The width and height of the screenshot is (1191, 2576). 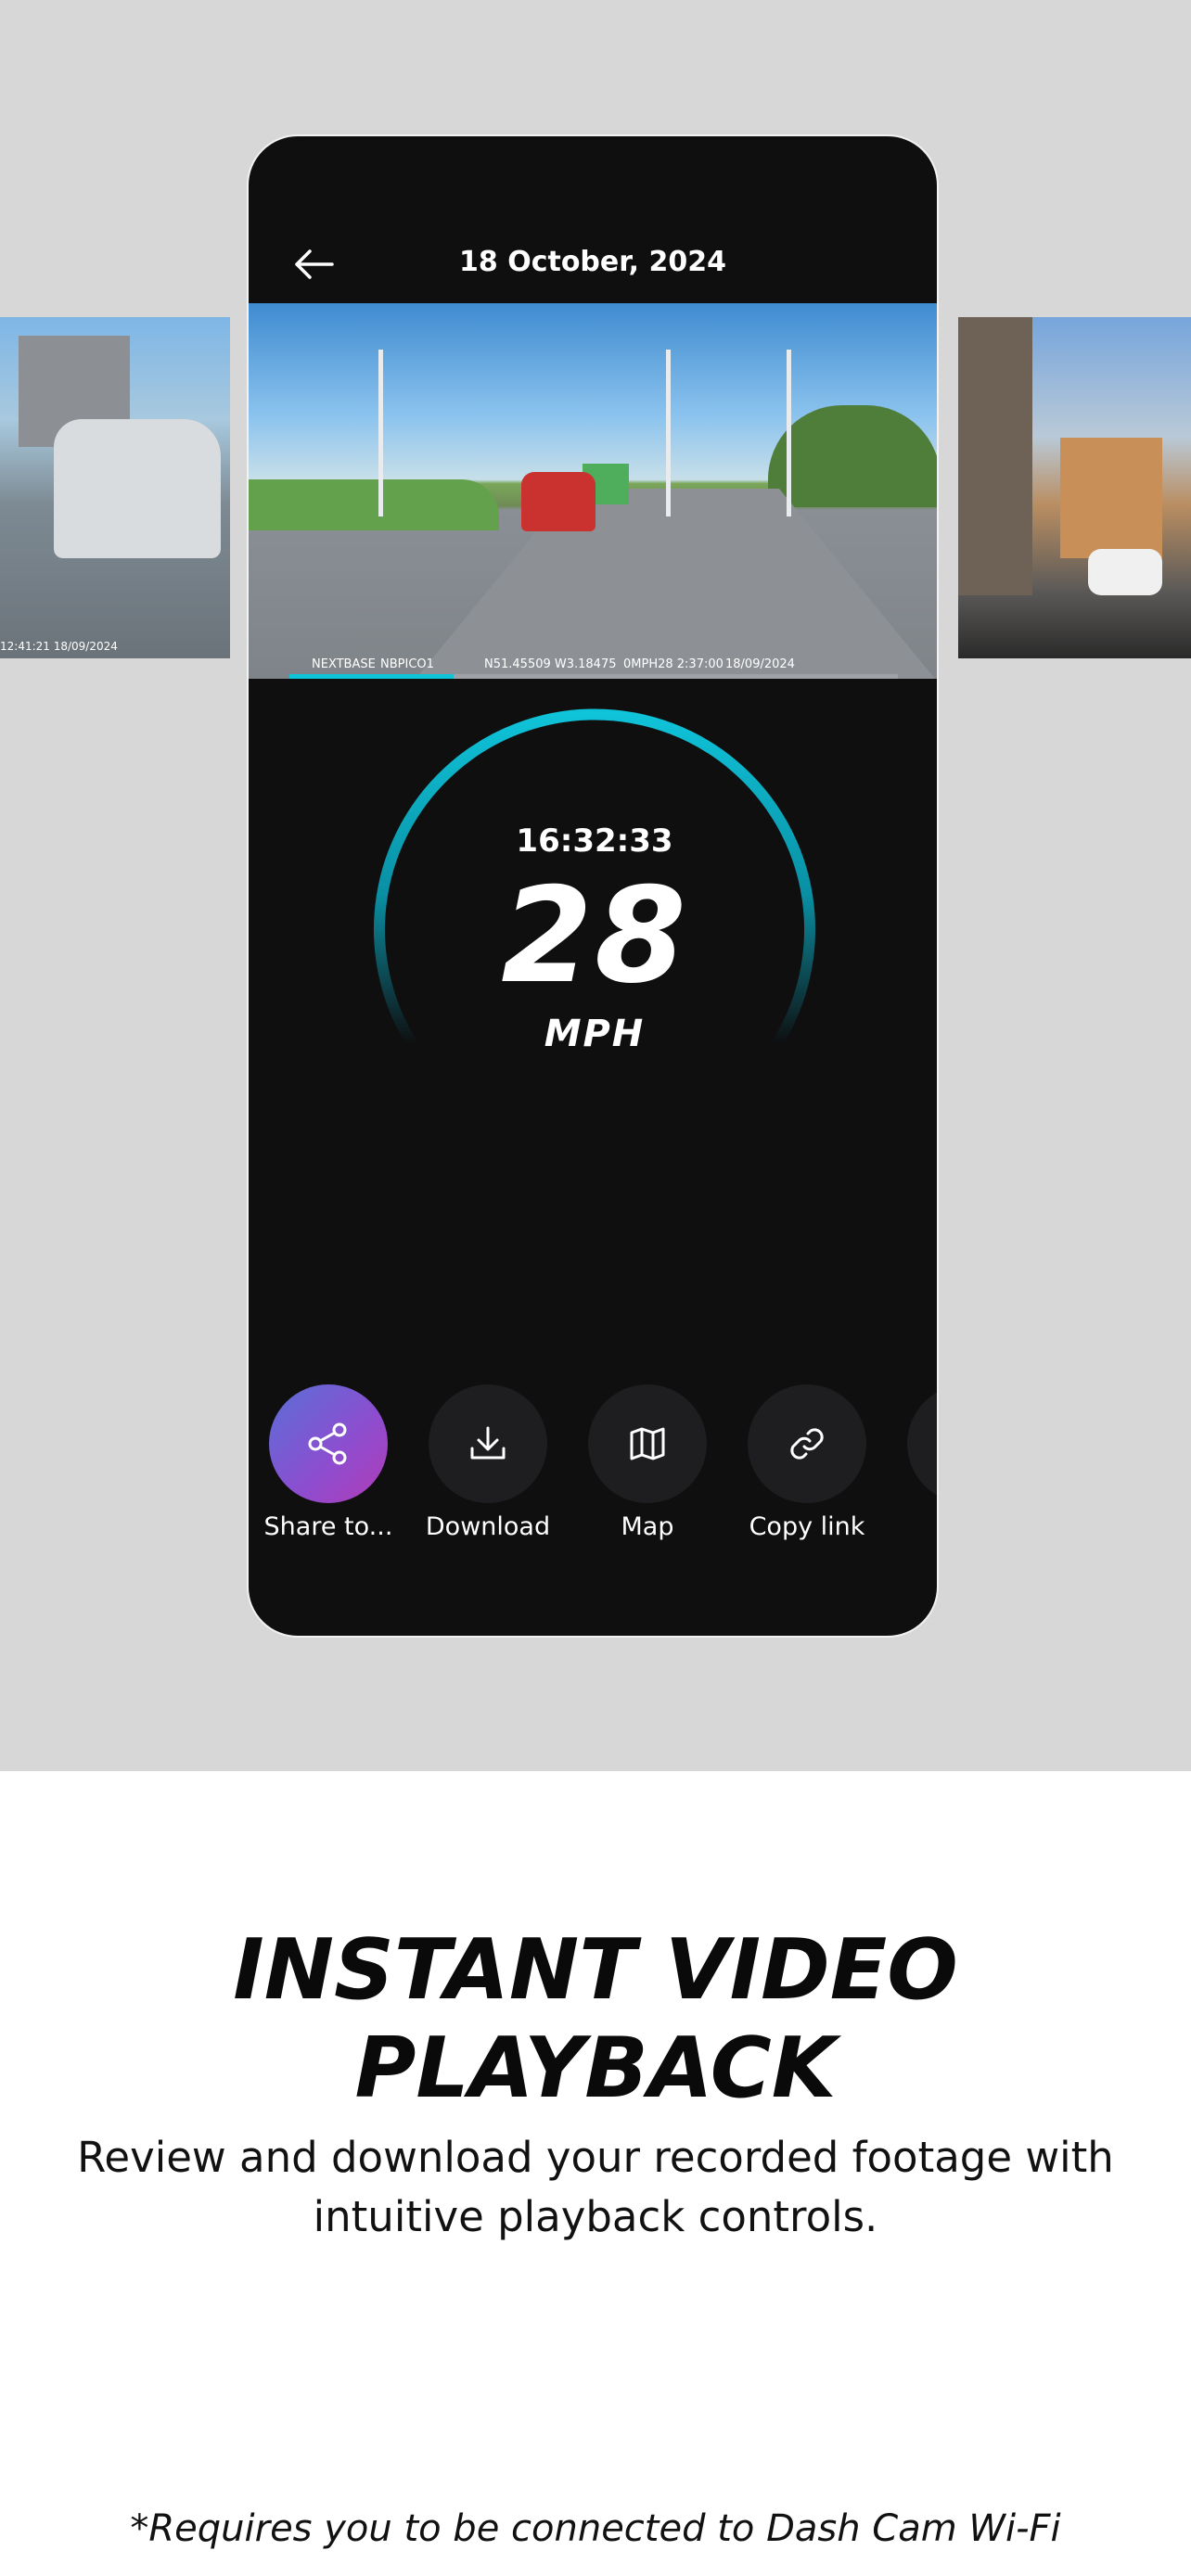 I want to click on video-grass, so click(x=374, y=505).